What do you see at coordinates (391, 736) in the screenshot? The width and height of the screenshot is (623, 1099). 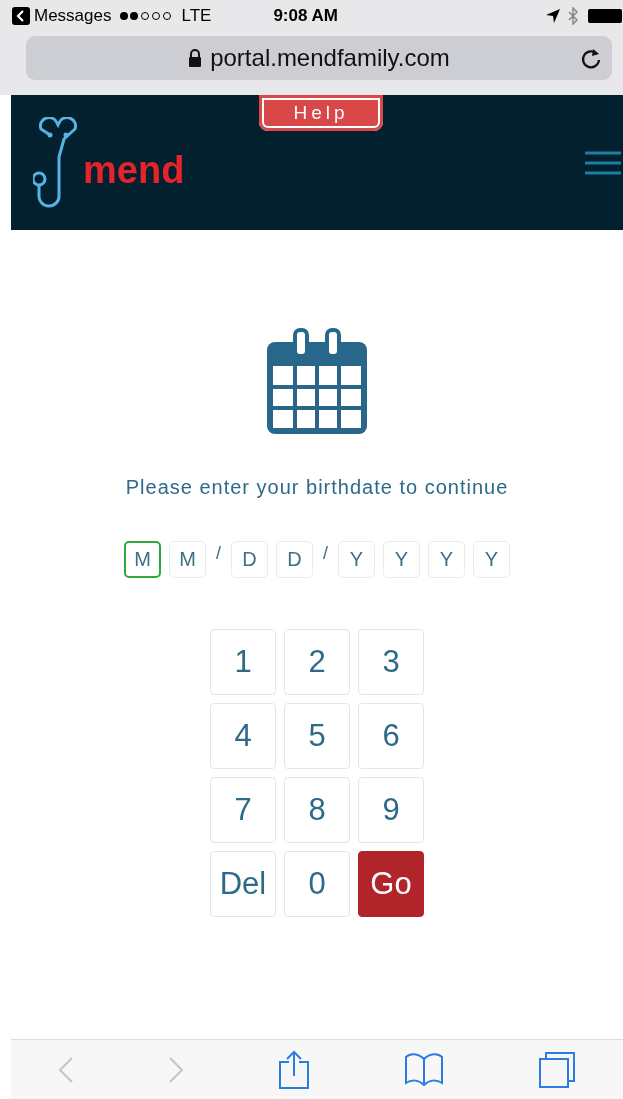 I see `digit-key: 6` at bounding box center [391, 736].